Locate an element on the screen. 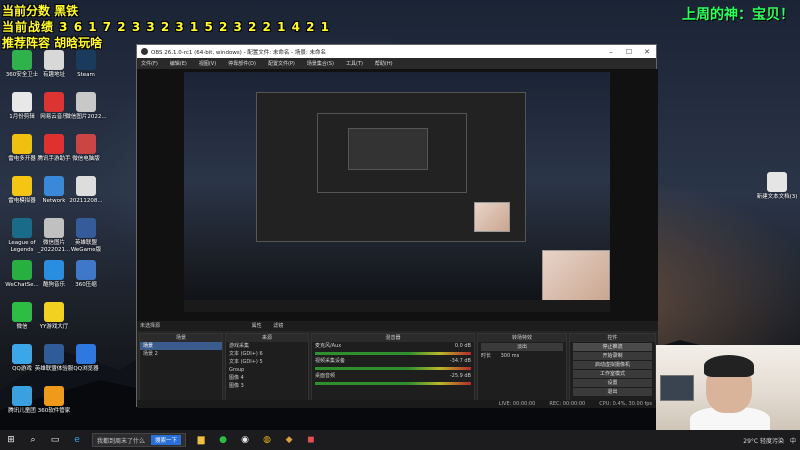 Image resolution: width=800 pixels, height=450 pixels. minimize-icon: – is located at coordinates (611, 51).